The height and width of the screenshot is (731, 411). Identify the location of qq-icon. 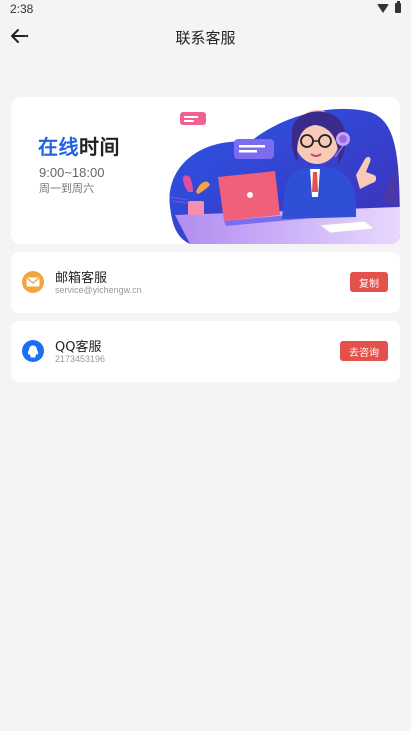
(33, 351).